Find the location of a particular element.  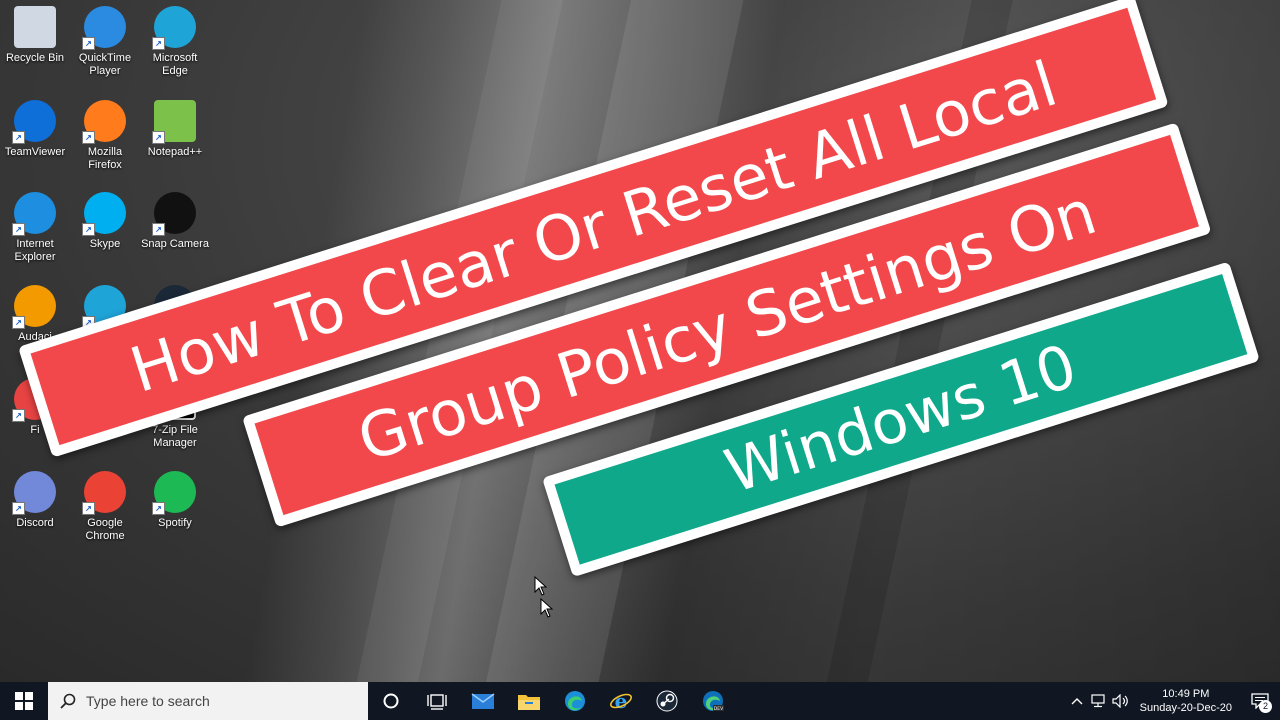

taskbar-clock: 10:49 PM Sunday-20-Dec-20 is located at coordinates (1186, 701).